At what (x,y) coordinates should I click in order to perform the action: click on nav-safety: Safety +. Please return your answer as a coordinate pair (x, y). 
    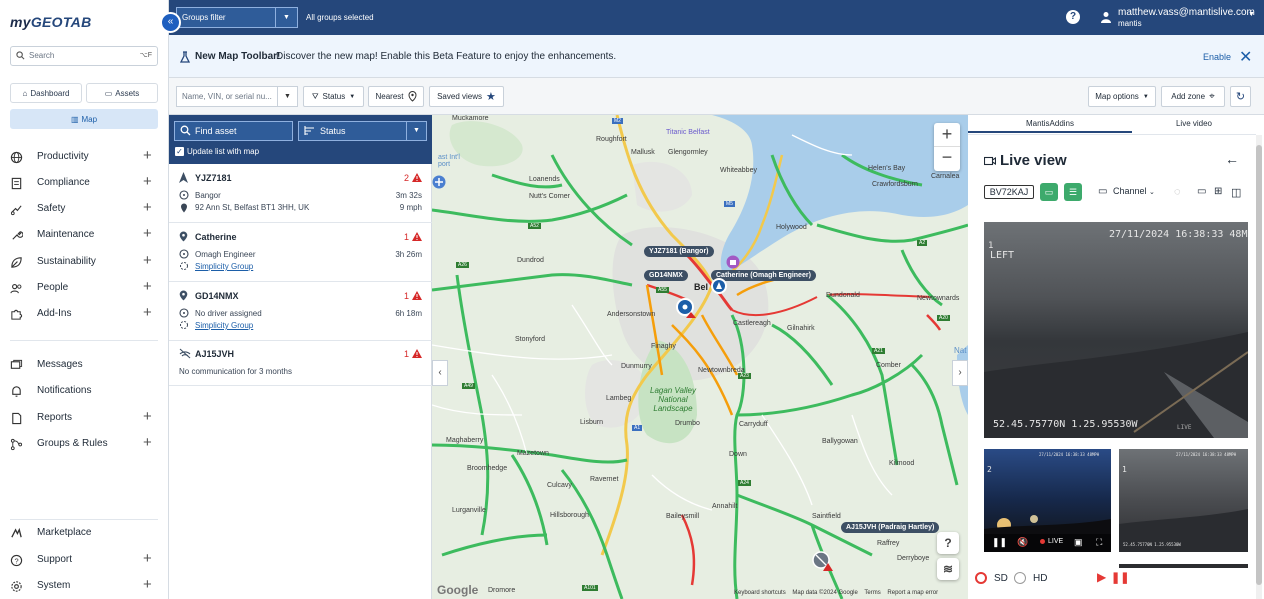
    Looking at the image, I should click on (84, 209).